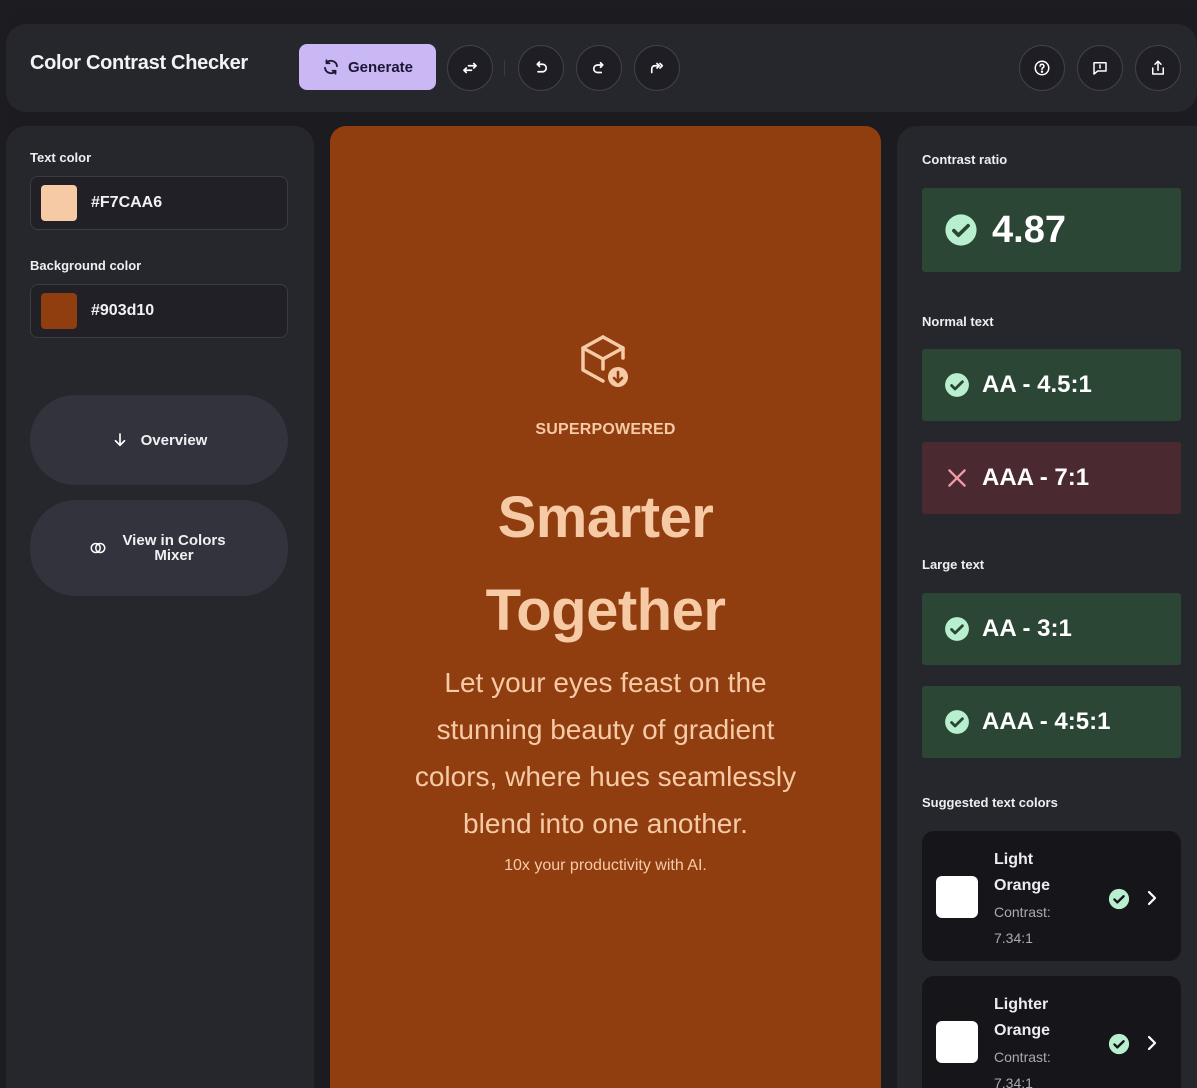  I want to click on arrow-down-icon, so click(119, 440).